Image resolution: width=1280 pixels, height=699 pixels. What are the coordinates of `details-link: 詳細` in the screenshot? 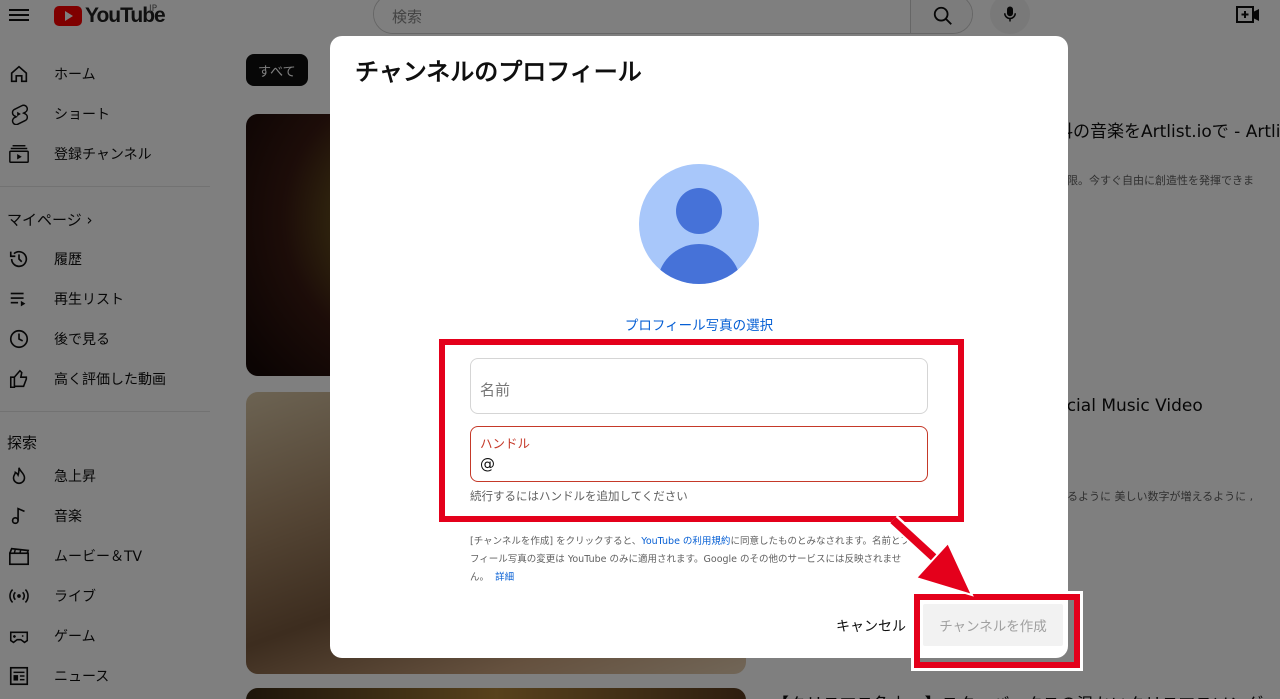 It's located at (504, 577).